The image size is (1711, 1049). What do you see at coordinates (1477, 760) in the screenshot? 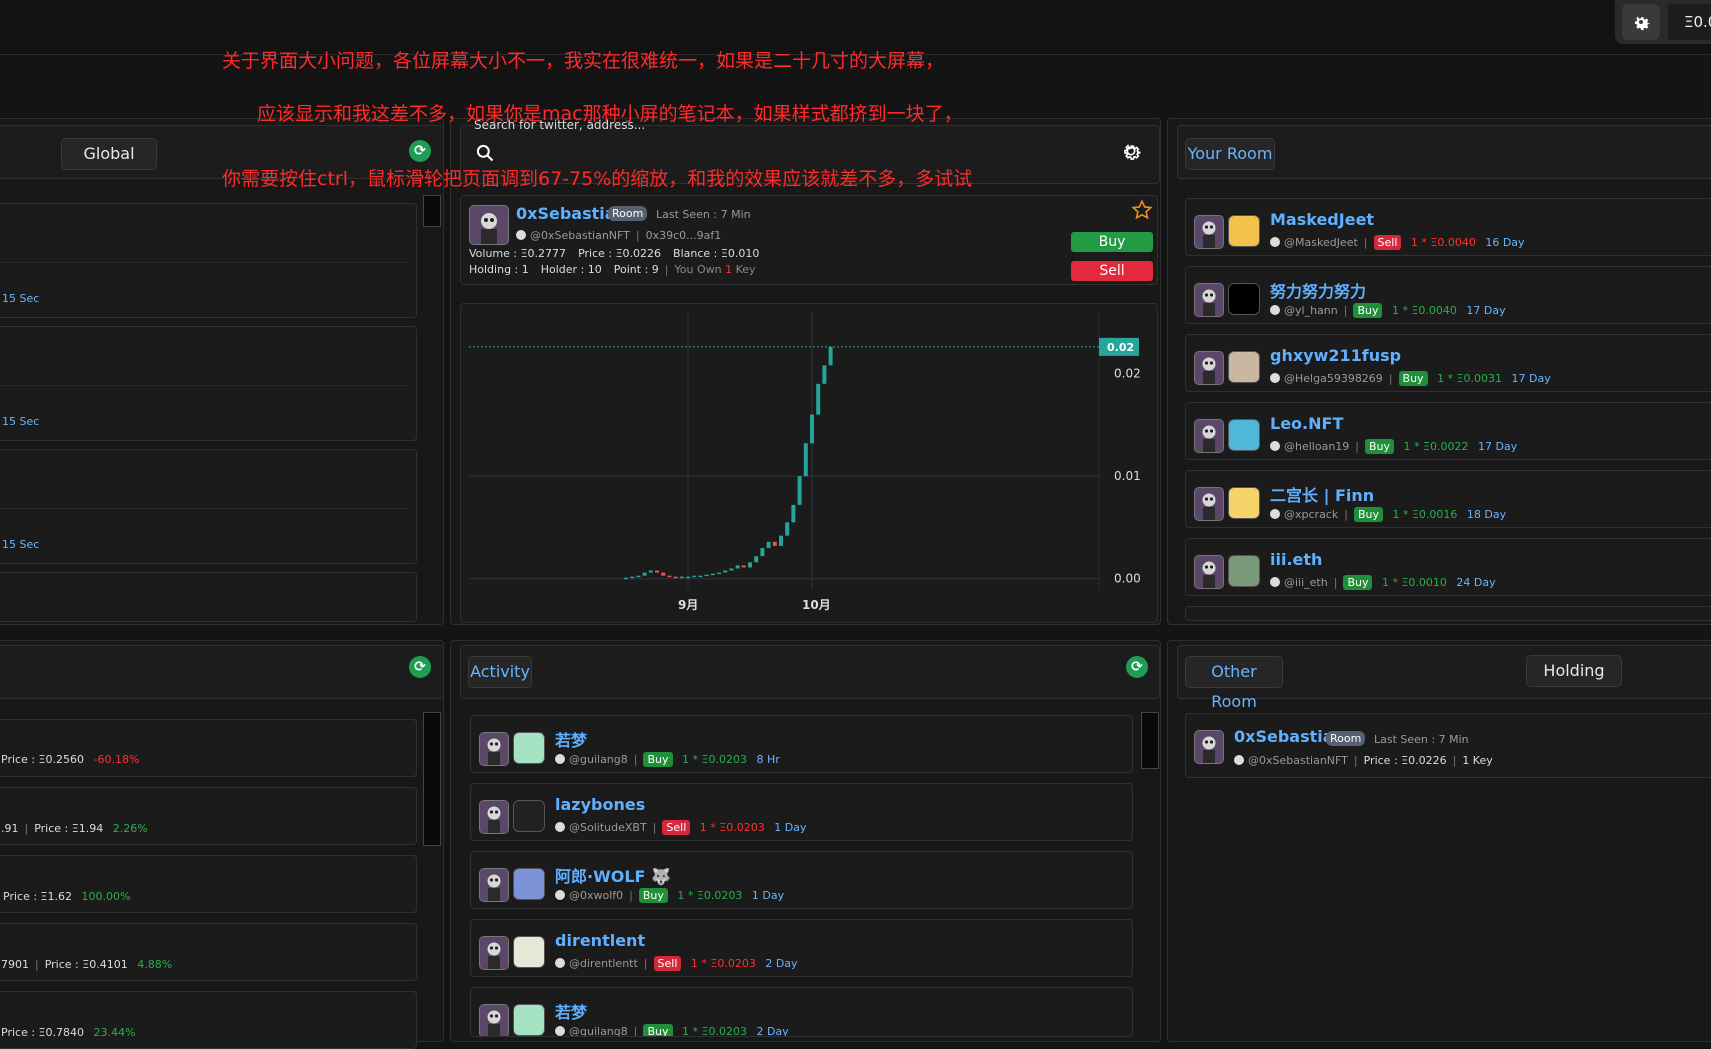
I see `room-owner-keys: 1 Key` at bounding box center [1477, 760].